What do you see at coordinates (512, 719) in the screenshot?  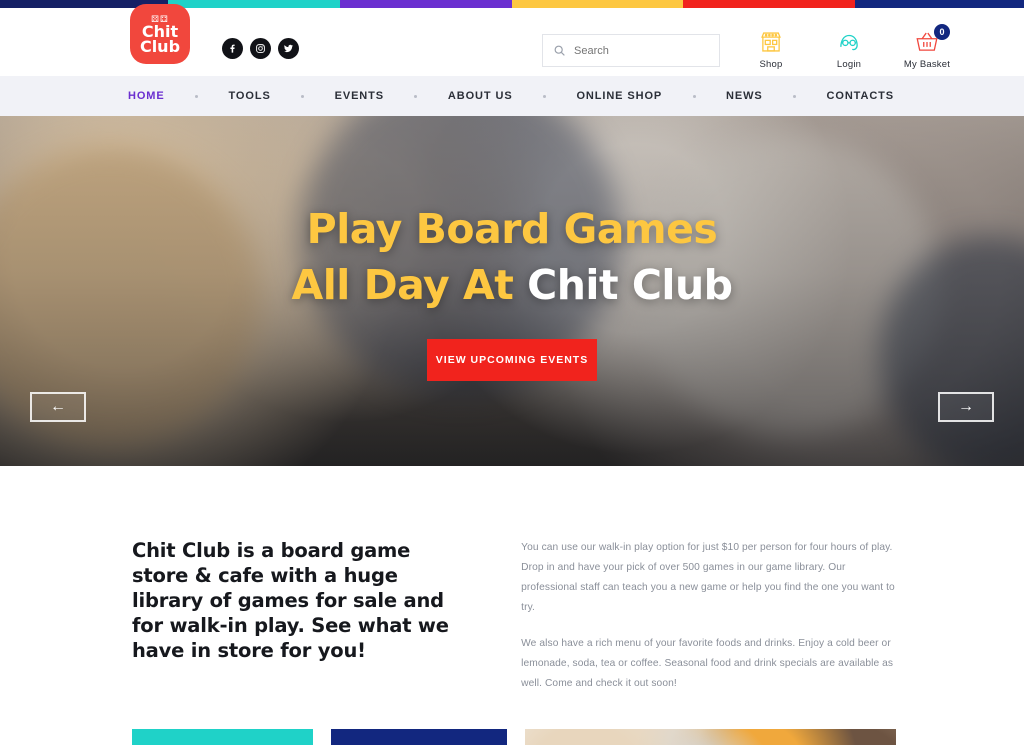 I see `feature-cards` at bounding box center [512, 719].